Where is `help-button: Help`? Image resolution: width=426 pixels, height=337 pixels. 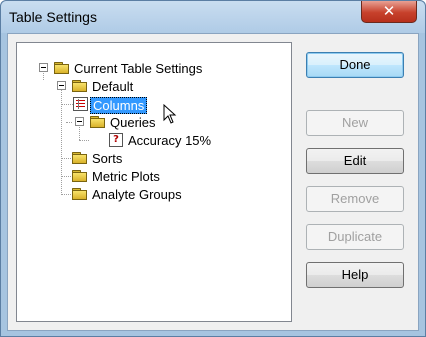 help-button: Help is located at coordinates (355, 275).